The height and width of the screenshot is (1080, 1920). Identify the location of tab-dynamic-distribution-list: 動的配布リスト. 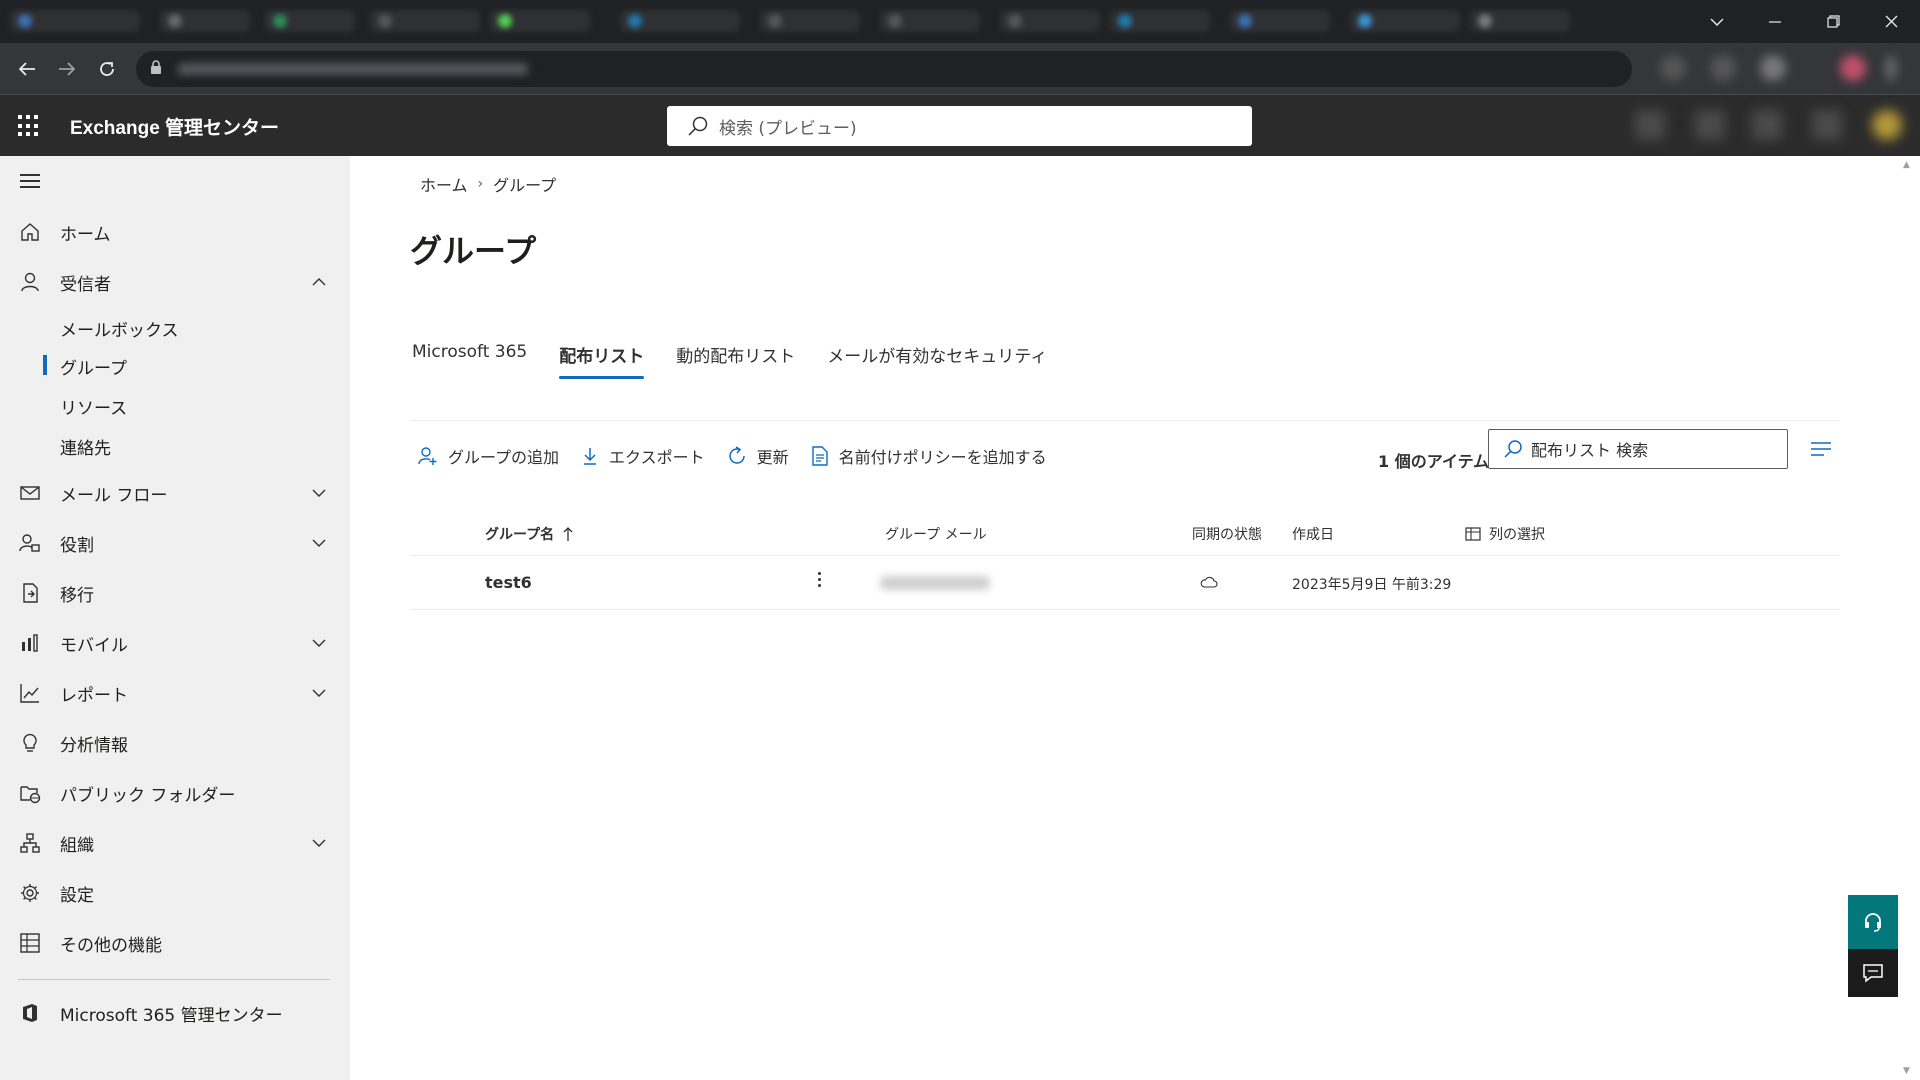
(735, 360).